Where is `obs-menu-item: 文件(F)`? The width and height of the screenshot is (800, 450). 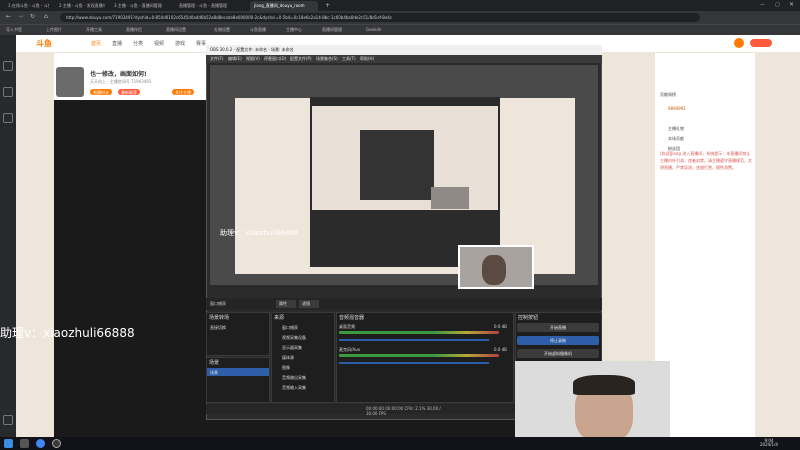
obs-menu-item: 文件(F) is located at coordinates (216, 59).